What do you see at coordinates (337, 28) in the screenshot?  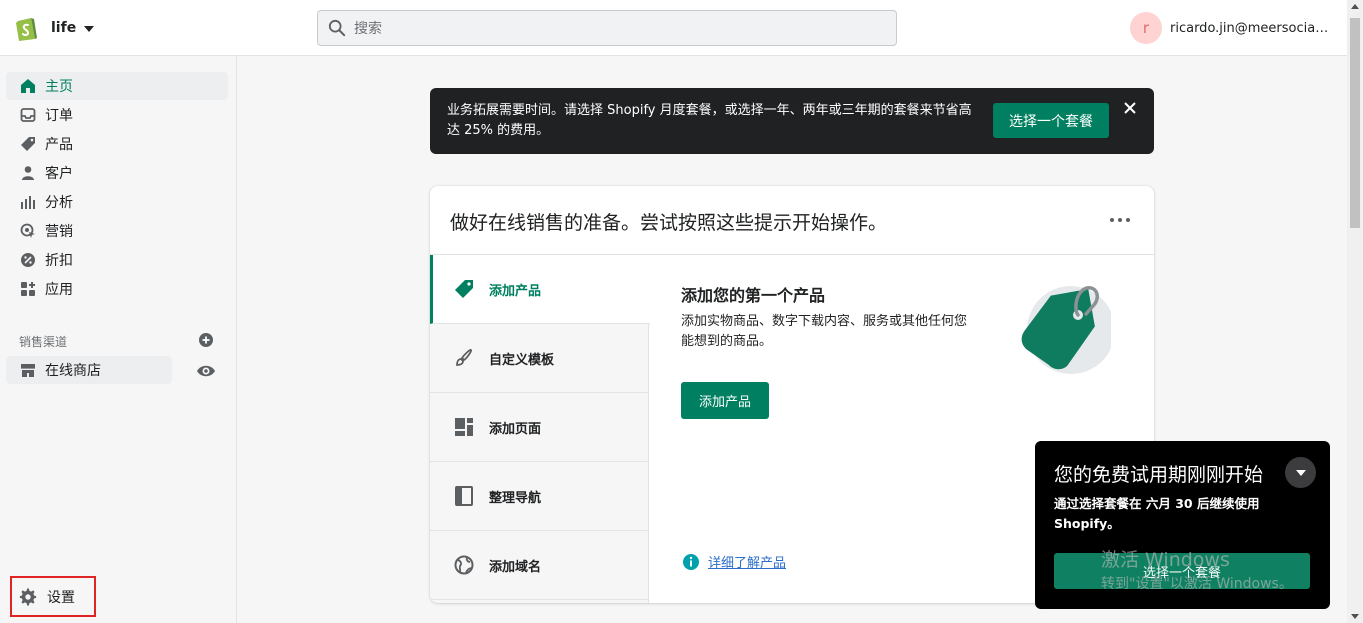 I see `search-icon` at bounding box center [337, 28].